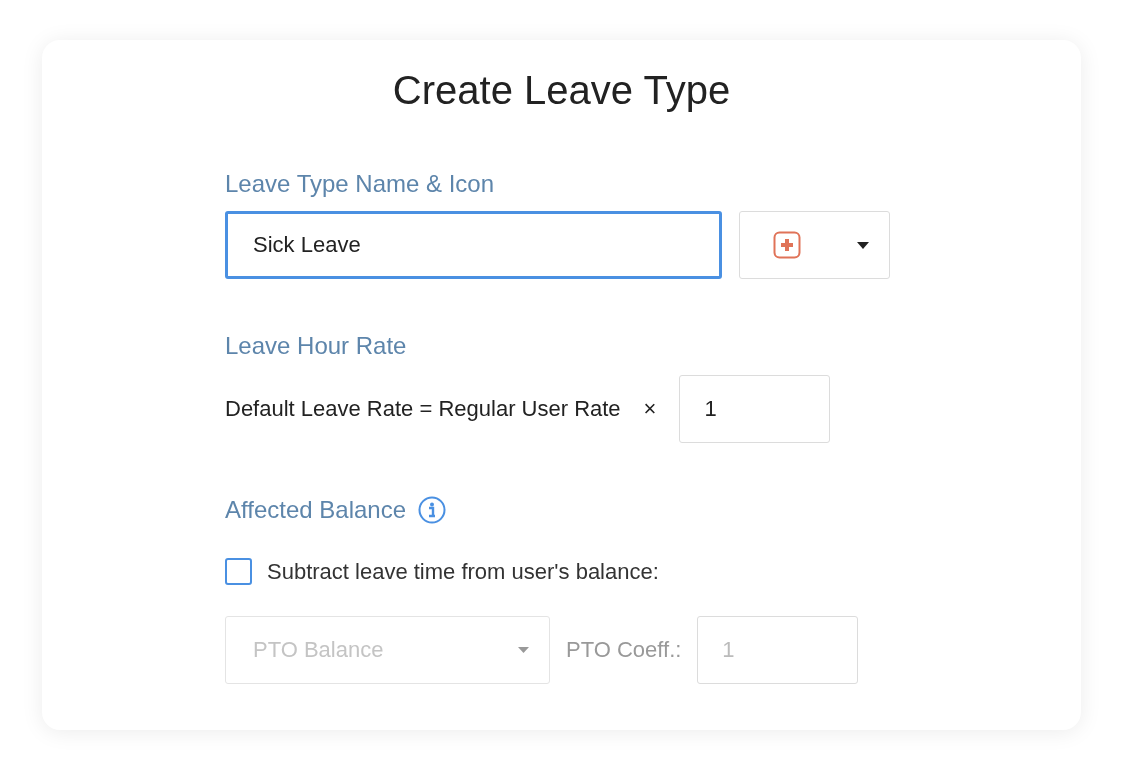 Image resolution: width=1121 pixels, height=770 pixels. What do you see at coordinates (463, 571) in the screenshot?
I see `checkbox-label: Subtract leave time from user's balance:` at bounding box center [463, 571].